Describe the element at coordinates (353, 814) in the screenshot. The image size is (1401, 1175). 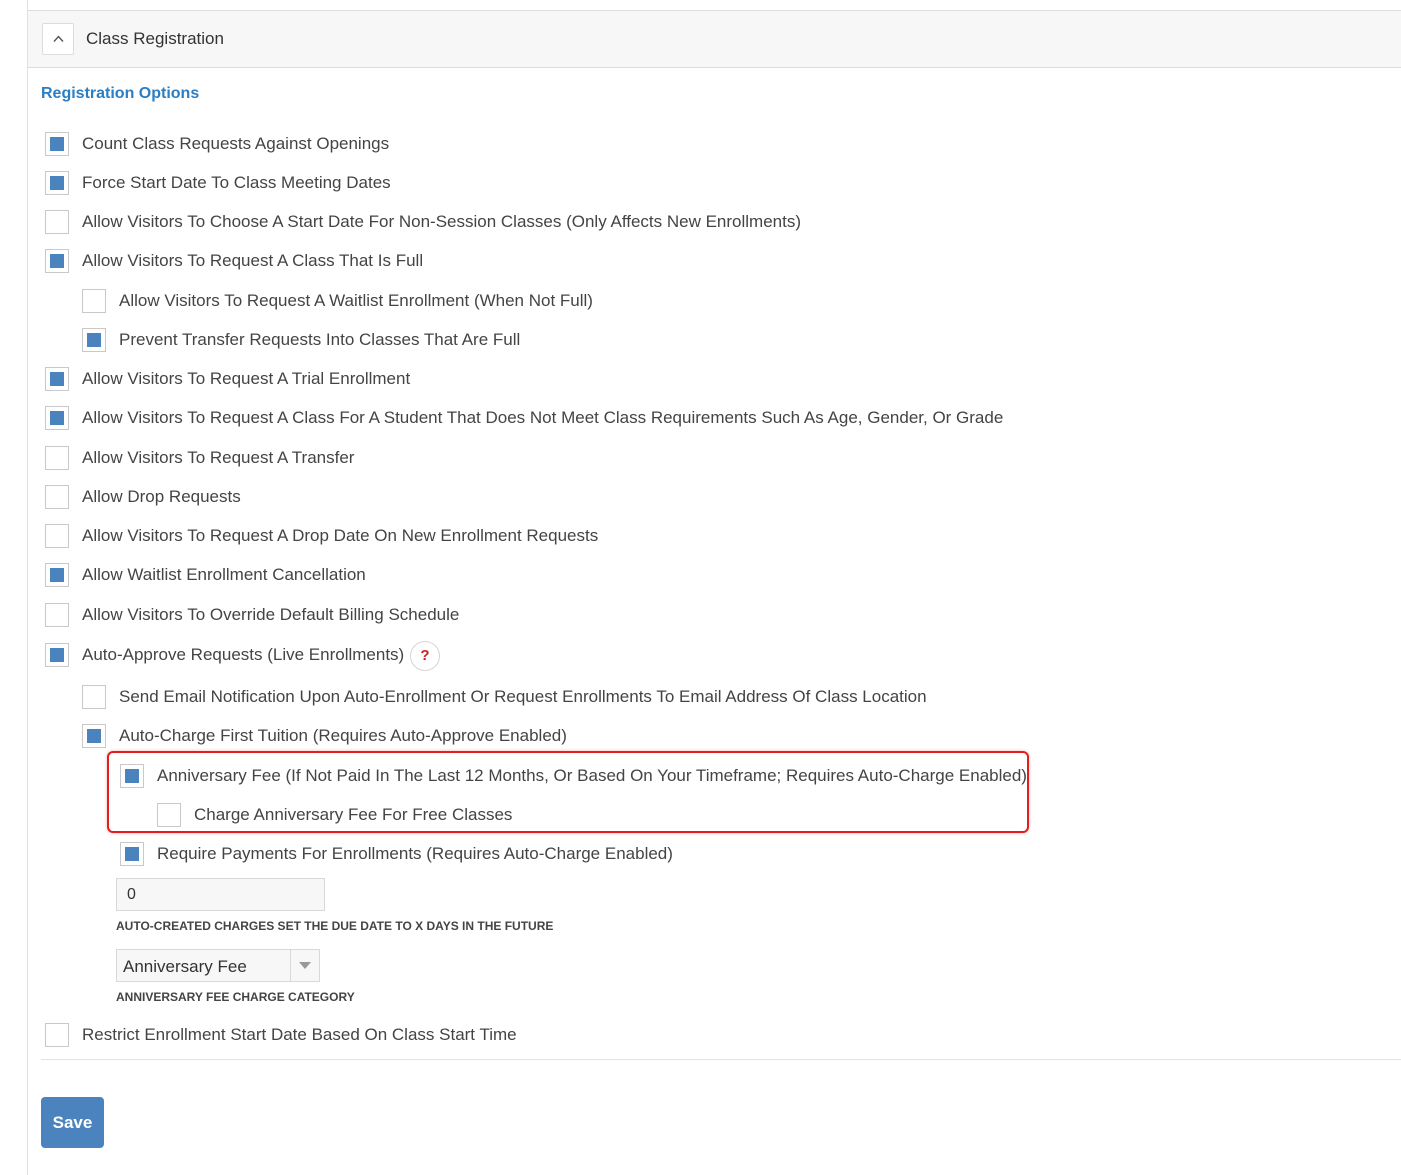
I see `option-label: Charge Anniversary Fee For Free Classes` at that location.